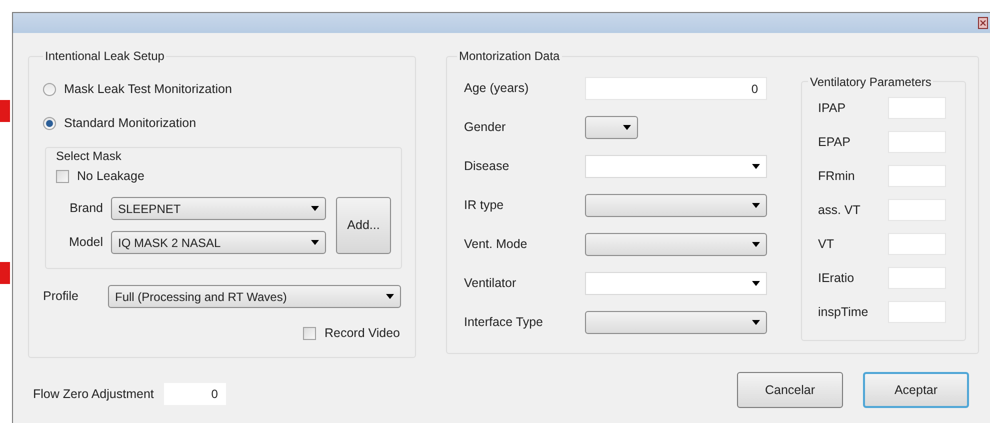 The width and height of the screenshot is (990, 423). What do you see at coordinates (110, 176) in the screenshot?
I see `checkbox-label: No Leakage` at bounding box center [110, 176].